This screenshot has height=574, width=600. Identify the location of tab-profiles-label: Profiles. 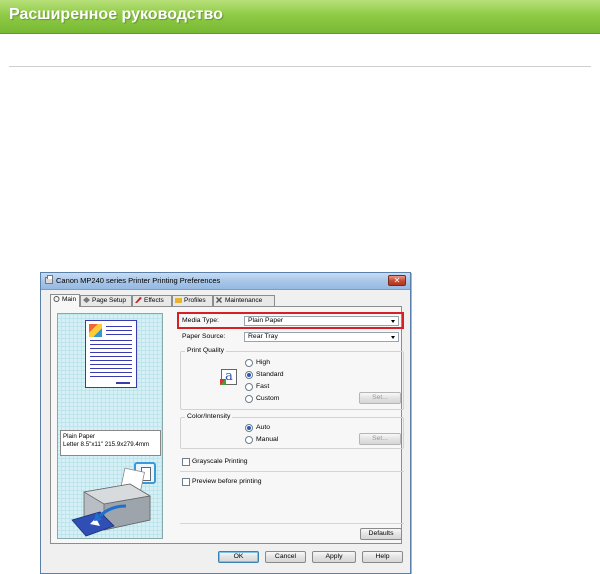
(195, 300).